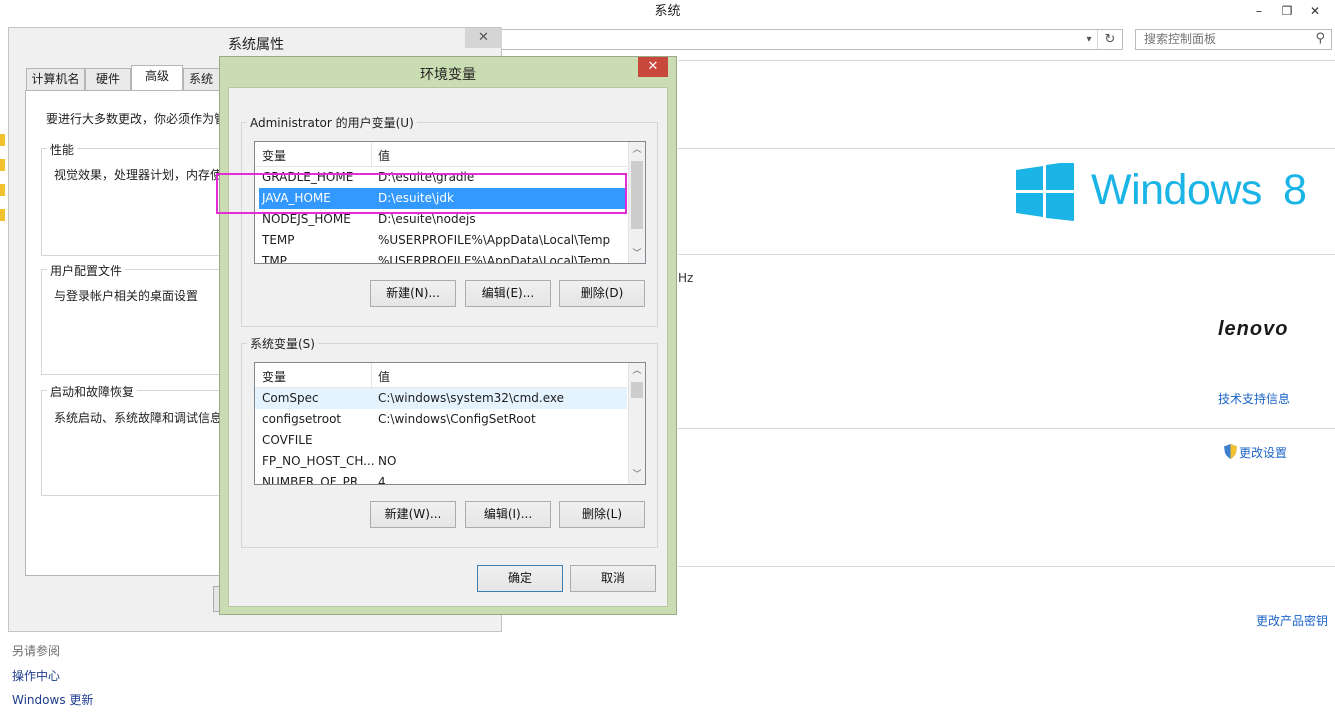 Image resolution: width=1335 pixels, height=725 pixels. Describe the element at coordinates (1287, 11) in the screenshot. I see `maximize-button: ❐` at that location.